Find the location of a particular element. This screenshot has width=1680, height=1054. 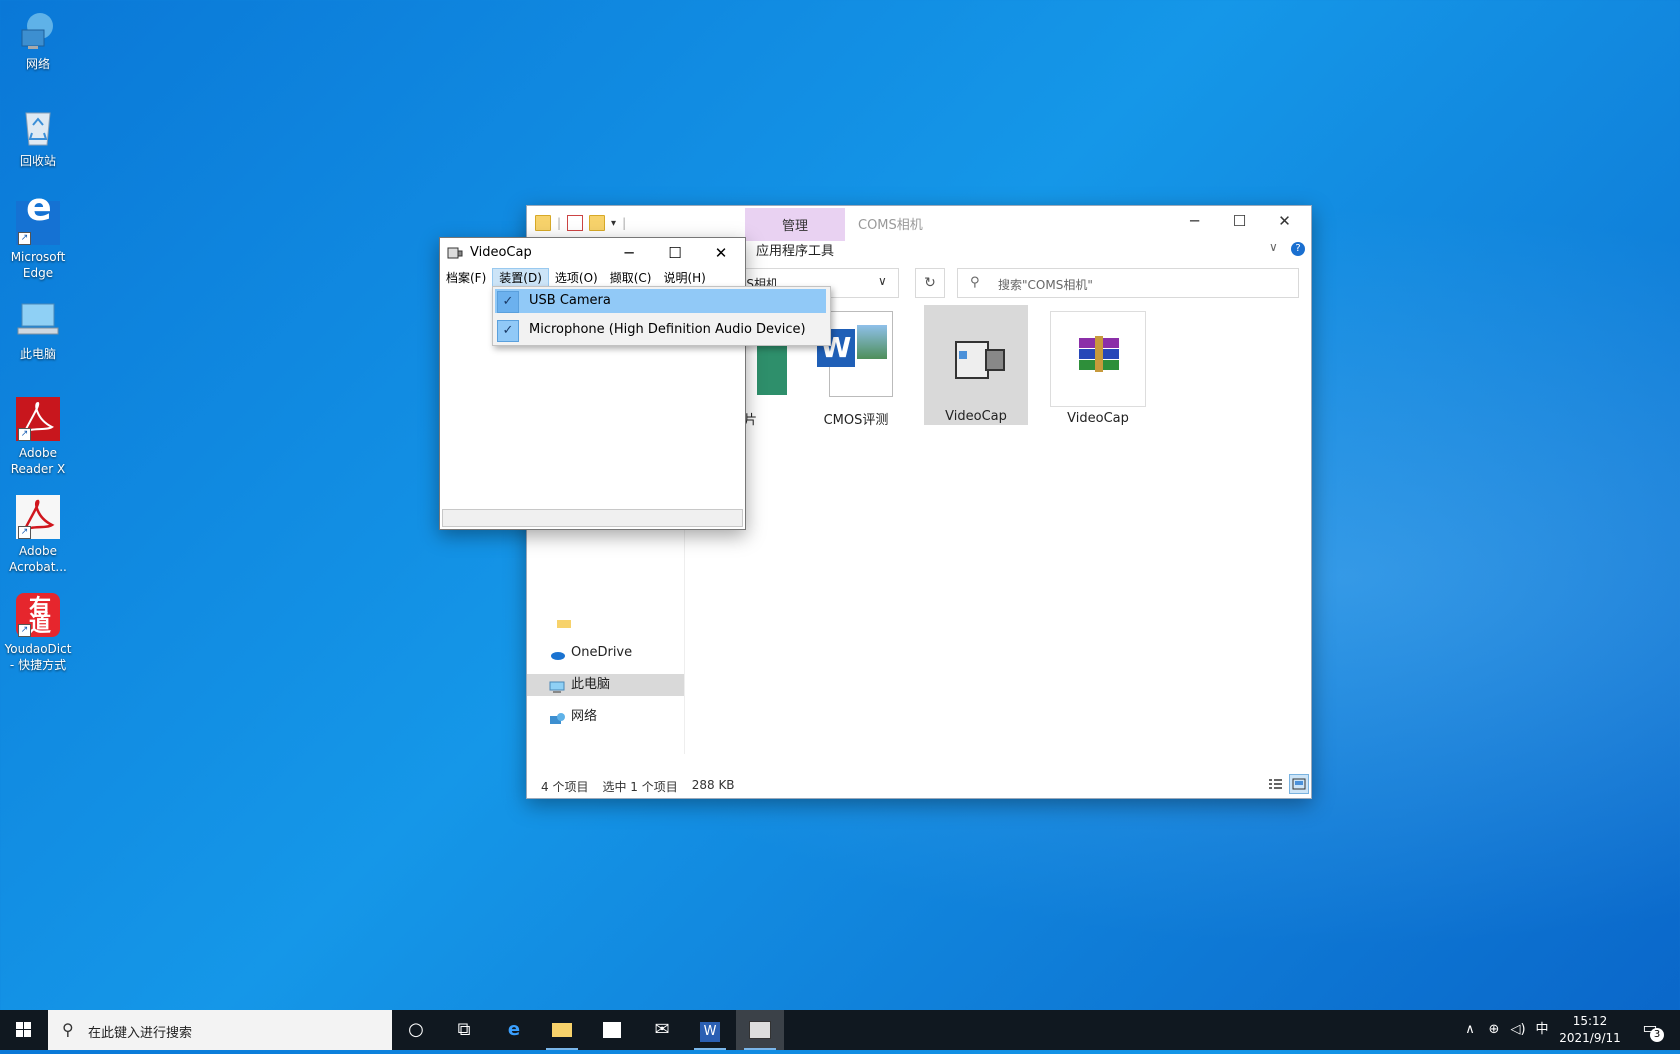

youdao-icon: 有道 ↗ is located at coordinates (38, 615).